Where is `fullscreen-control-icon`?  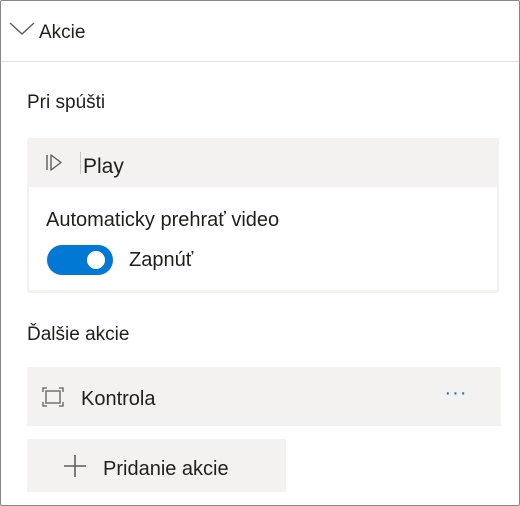
fullscreen-control-icon is located at coordinates (53, 397).